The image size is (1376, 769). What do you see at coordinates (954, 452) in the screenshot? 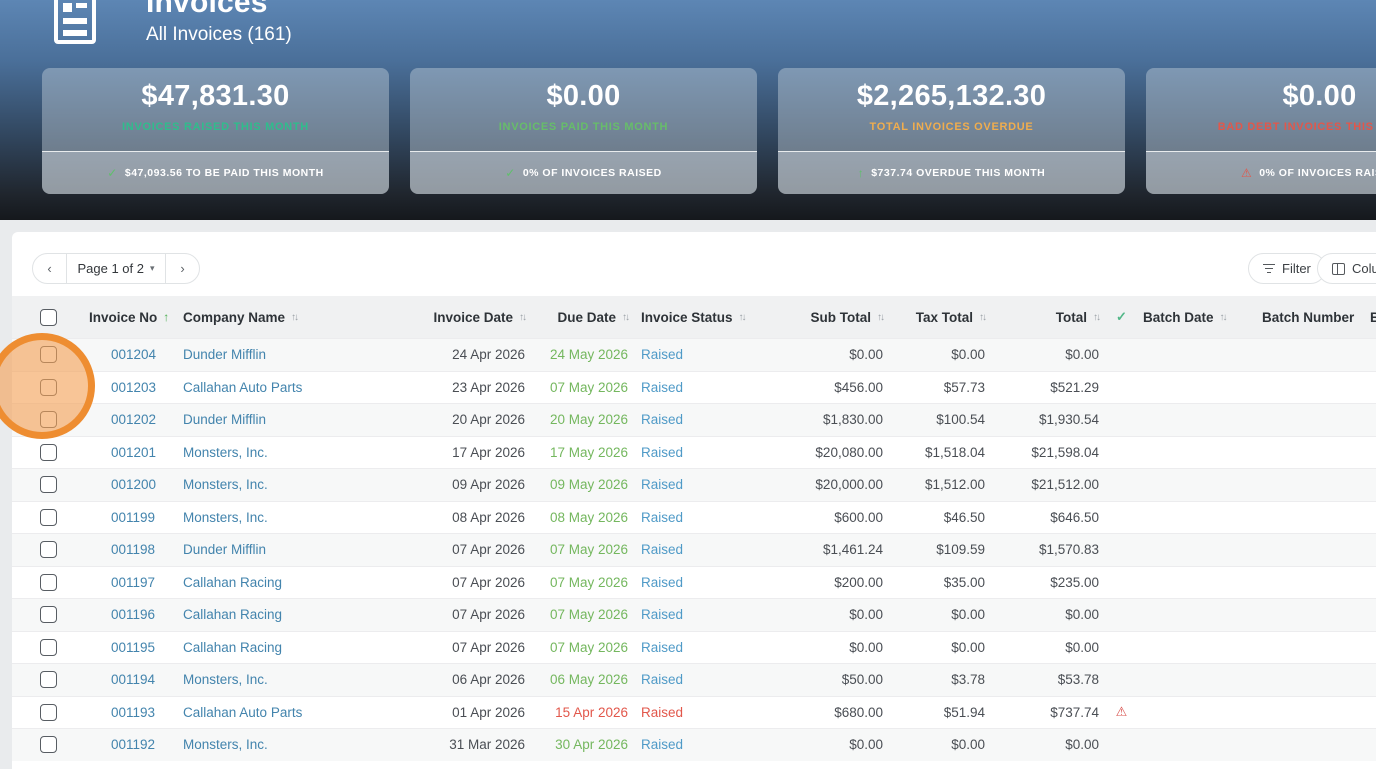
I see `tax-total-cell: $1,518.04` at bounding box center [954, 452].